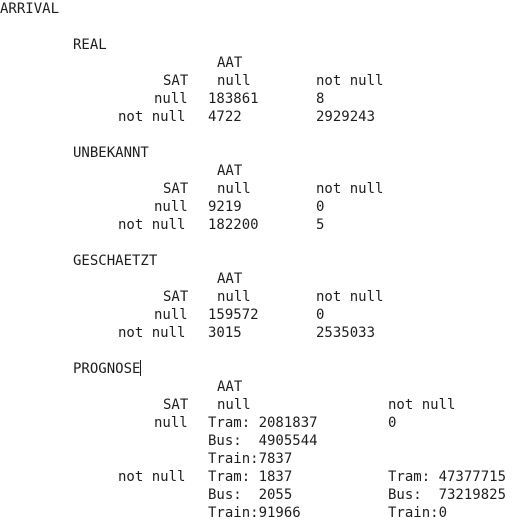  Describe the element at coordinates (250, 495) in the screenshot. I see `cell-value: Bus: 2055` at that location.